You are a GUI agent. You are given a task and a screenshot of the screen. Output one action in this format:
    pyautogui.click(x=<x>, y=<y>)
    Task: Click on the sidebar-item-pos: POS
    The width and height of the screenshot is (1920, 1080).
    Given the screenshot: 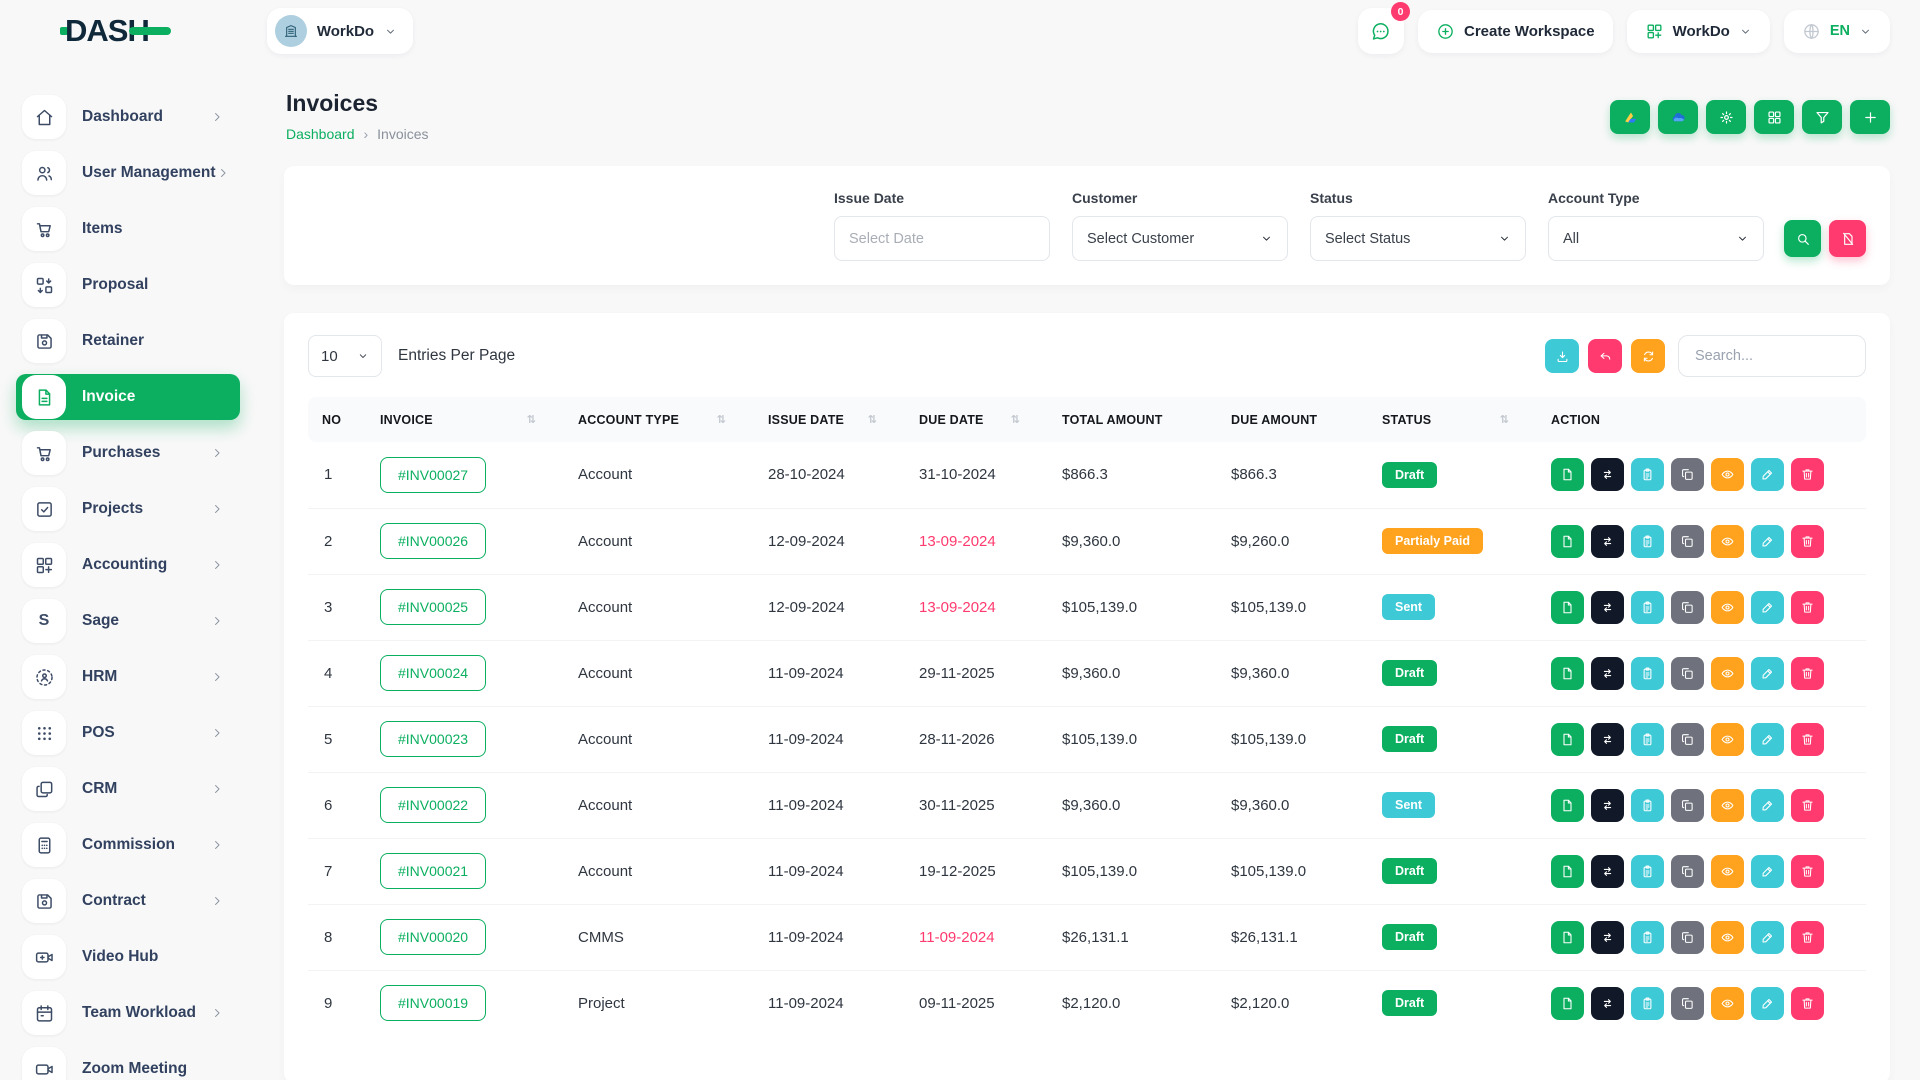 What is the action you would take?
    pyautogui.click(x=128, y=733)
    